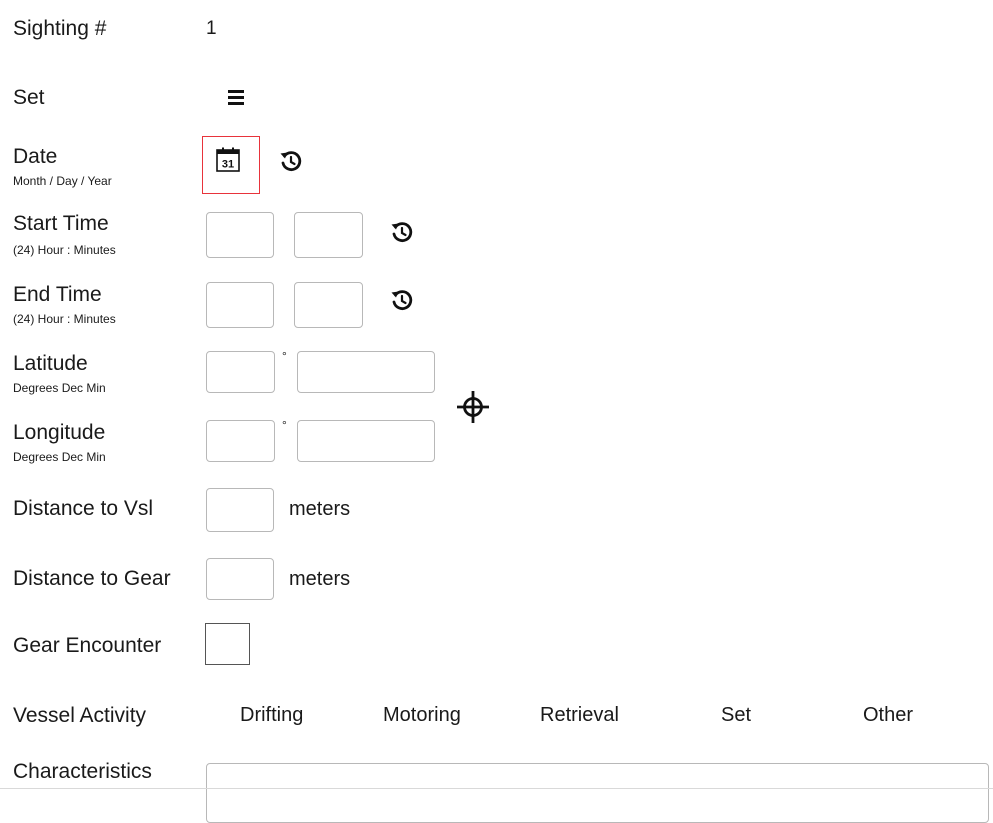  Describe the element at coordinates (228, 165) in the screenshot. I see `calendar-day-text: 31` at that location.